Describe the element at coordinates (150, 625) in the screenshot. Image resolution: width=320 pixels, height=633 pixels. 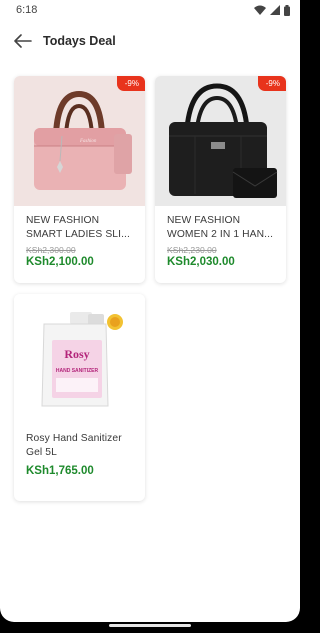
I see `home-indicator` at that location.